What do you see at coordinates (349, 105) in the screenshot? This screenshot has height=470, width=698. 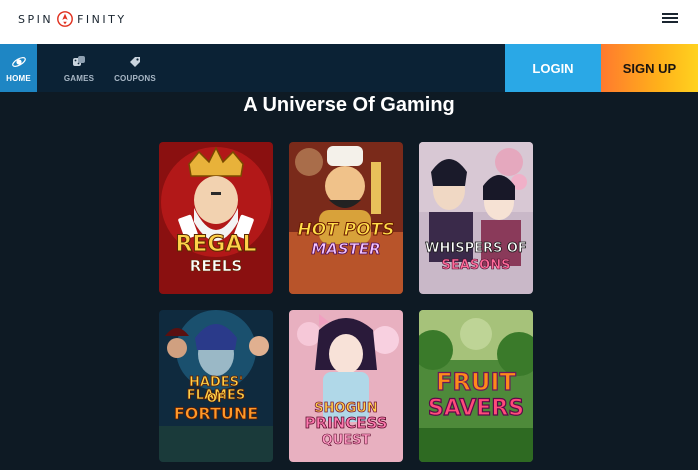 I see `page-title: A Universe Of Gaming` at bounding box center [349, 105].